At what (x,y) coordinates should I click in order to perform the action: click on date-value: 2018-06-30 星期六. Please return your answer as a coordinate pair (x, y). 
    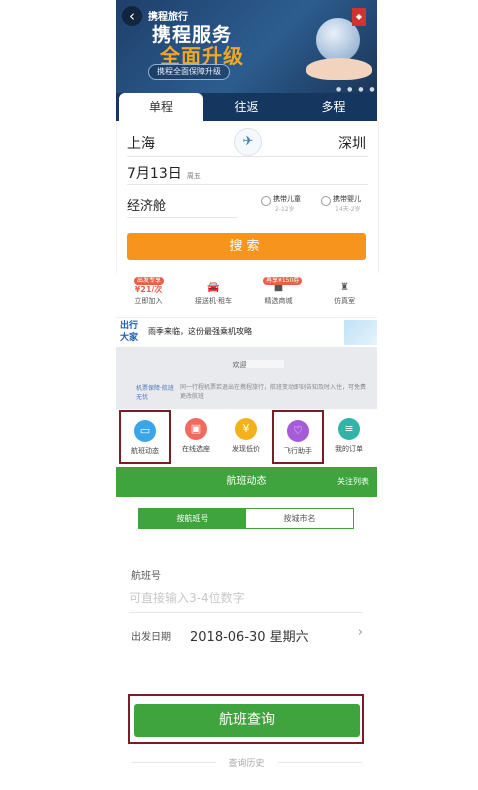
    Looking at the image, I should click on (249, 637).